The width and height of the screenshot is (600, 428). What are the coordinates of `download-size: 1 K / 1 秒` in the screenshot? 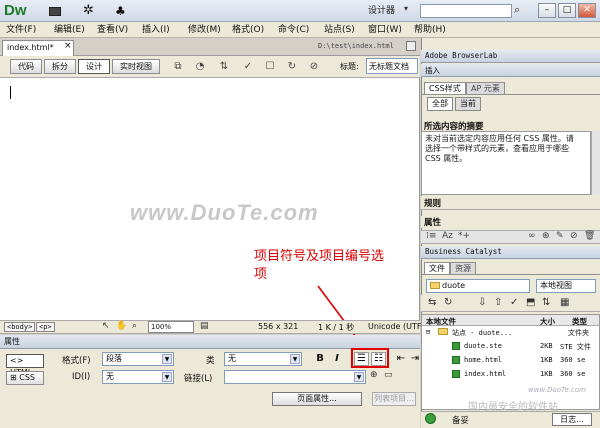 It's located at (336, 327).